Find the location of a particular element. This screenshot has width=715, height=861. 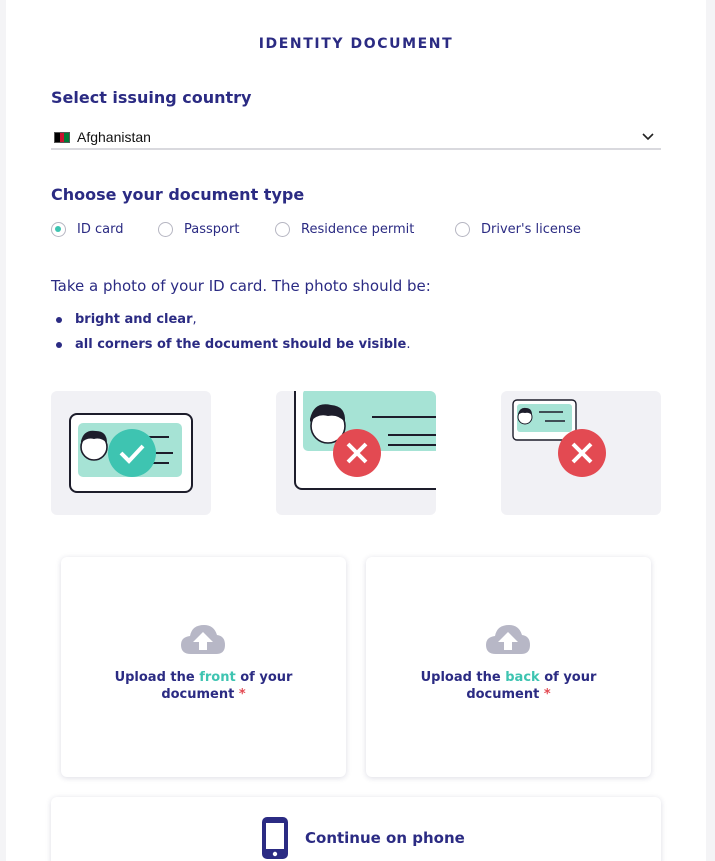

radio-label: Driver's license is located at coordinates (531, 229).